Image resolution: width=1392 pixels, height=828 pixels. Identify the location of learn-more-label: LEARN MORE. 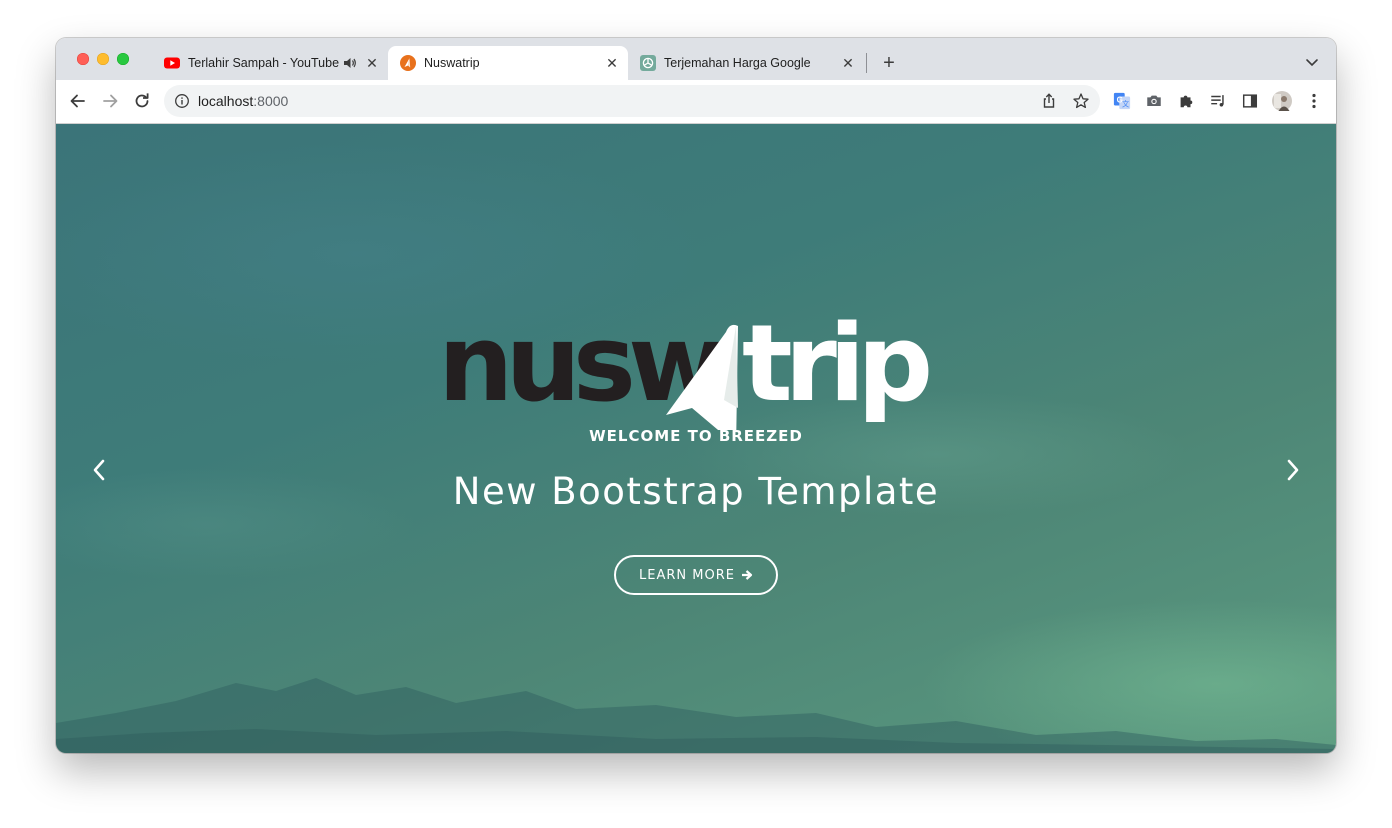
(687, 575).